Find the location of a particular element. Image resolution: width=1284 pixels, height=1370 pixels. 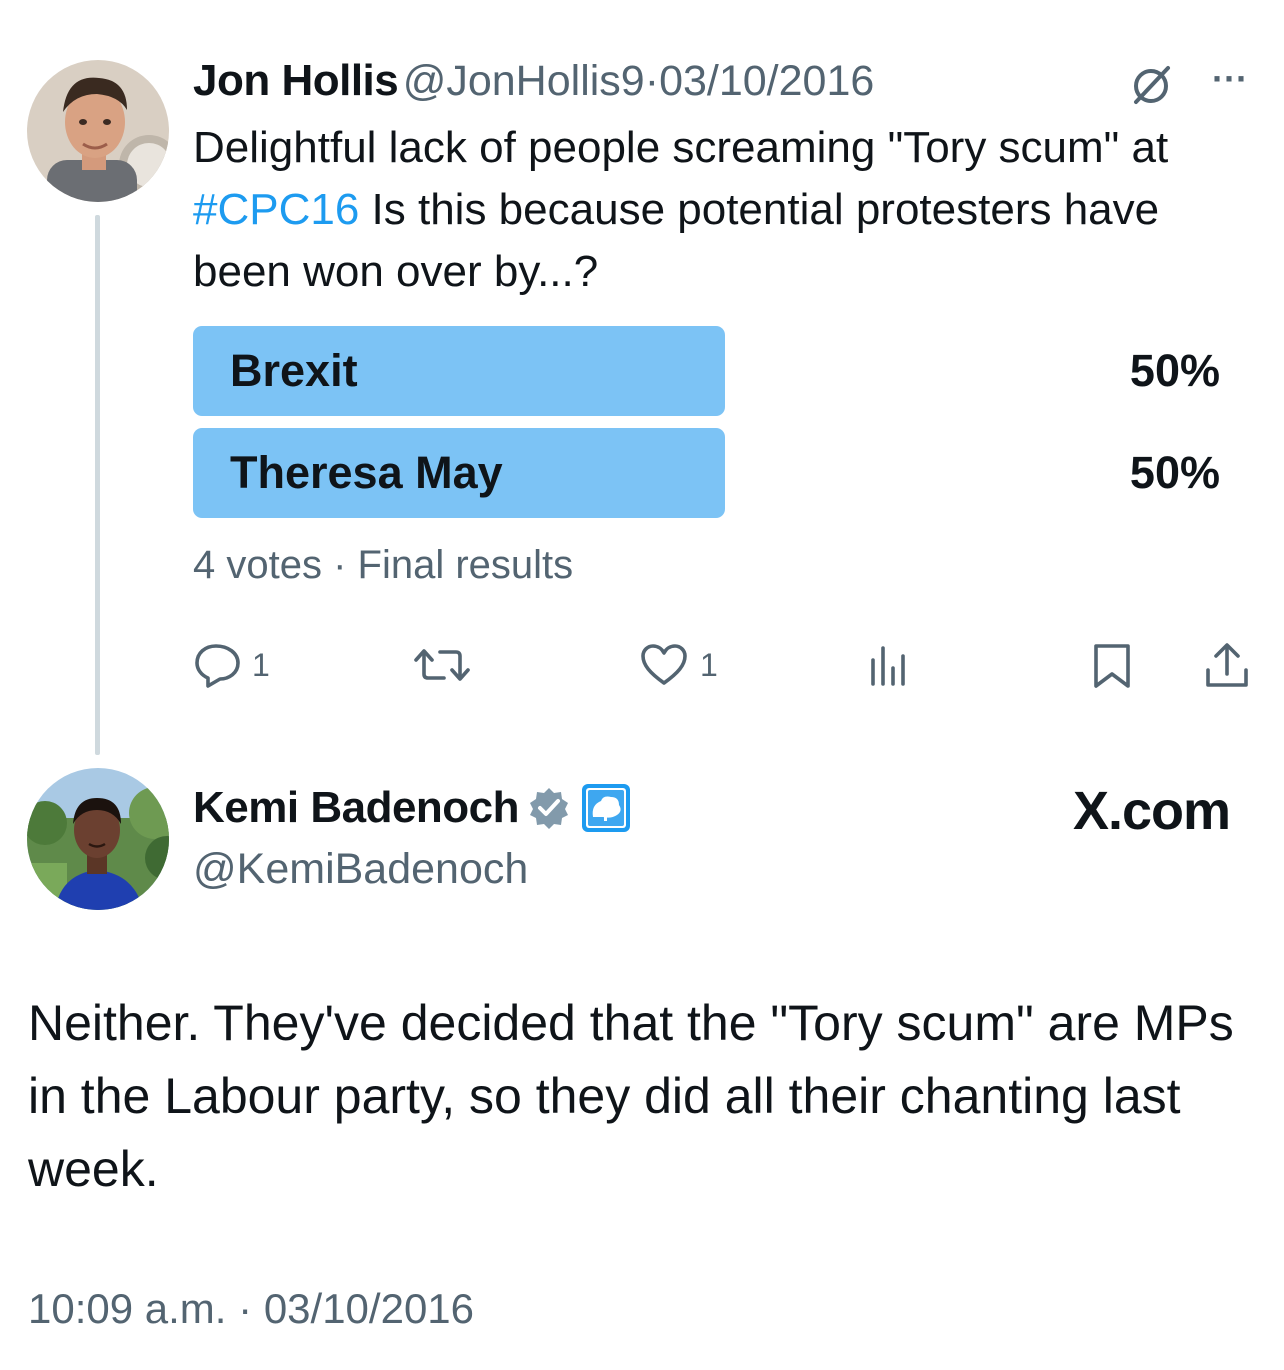

poll-option-percent-theresa-may: 50% is located at coordinates (1174, 472).